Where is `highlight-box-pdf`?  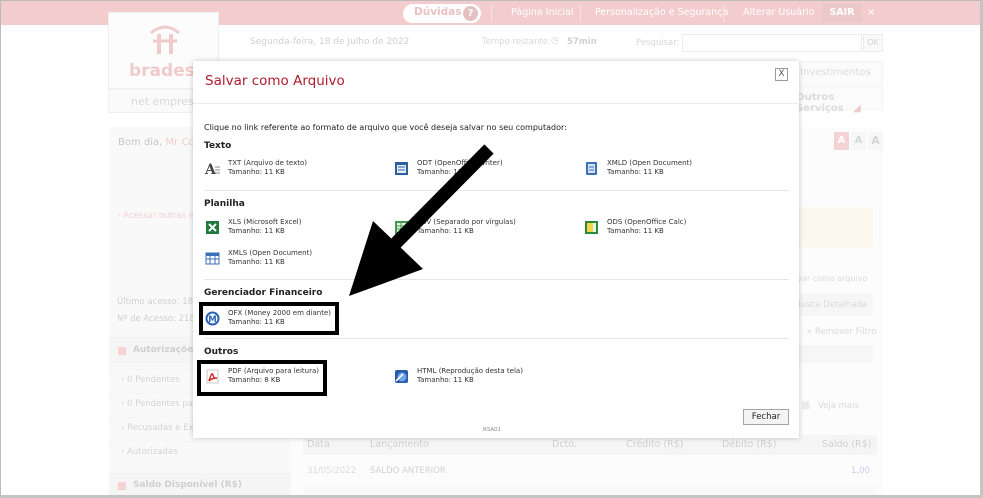 highlight-box-pdf is located at coordinates (262, 378).